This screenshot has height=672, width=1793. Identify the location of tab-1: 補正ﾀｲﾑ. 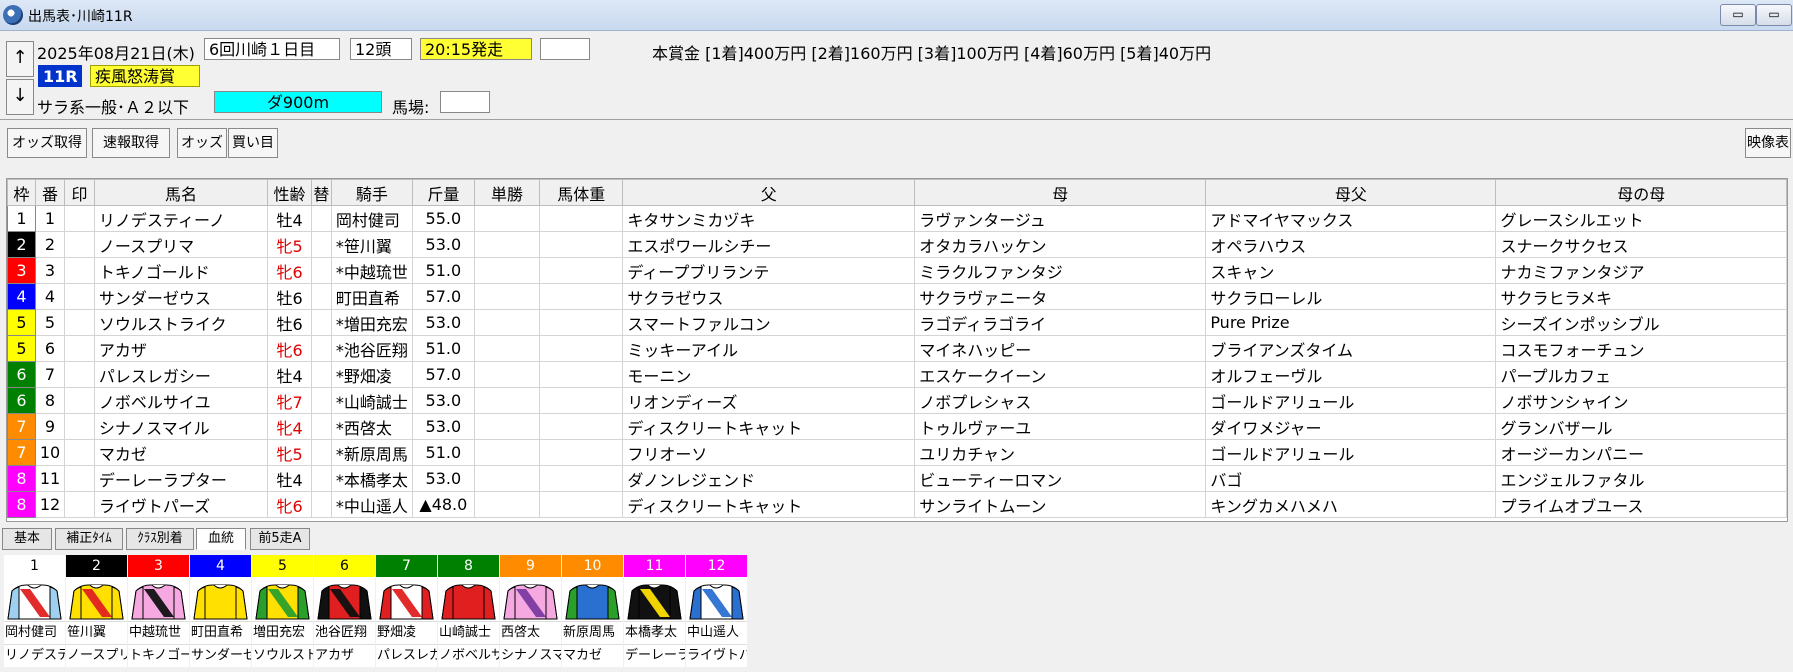
(89, 539).